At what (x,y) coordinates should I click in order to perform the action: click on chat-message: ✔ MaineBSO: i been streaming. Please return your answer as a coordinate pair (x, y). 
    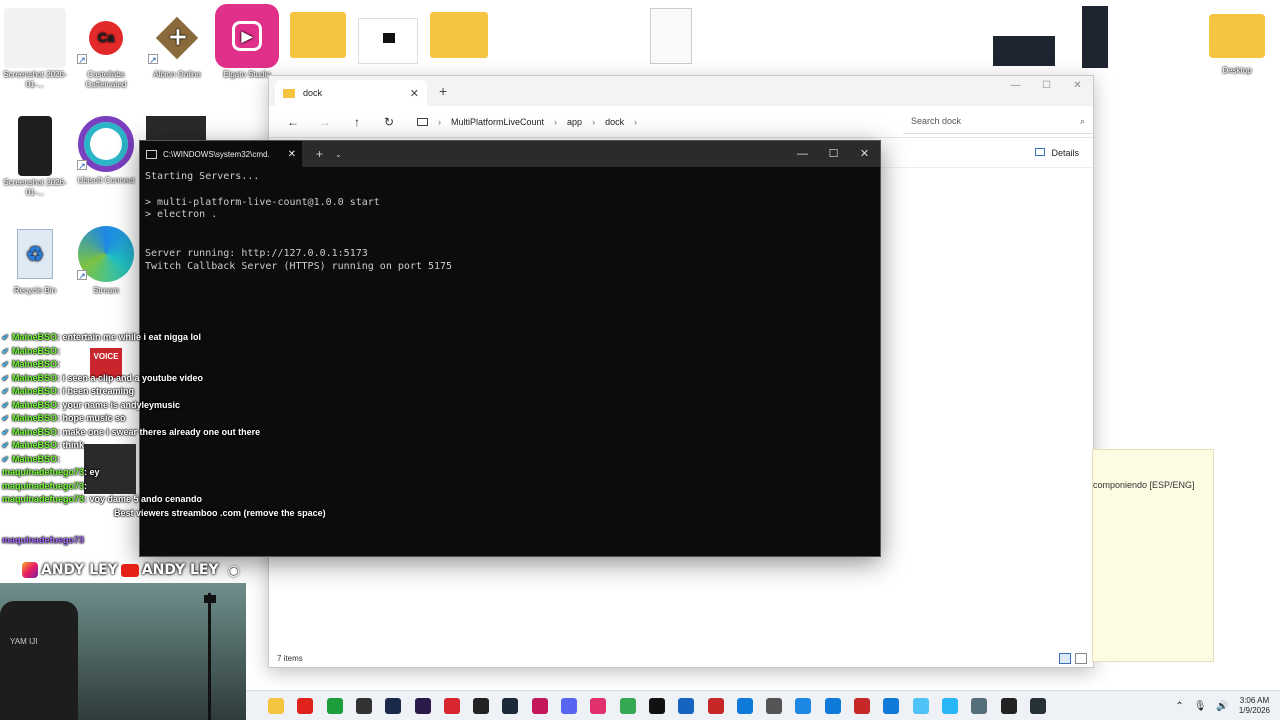
    Looking at the image, I should click on (68, 391).